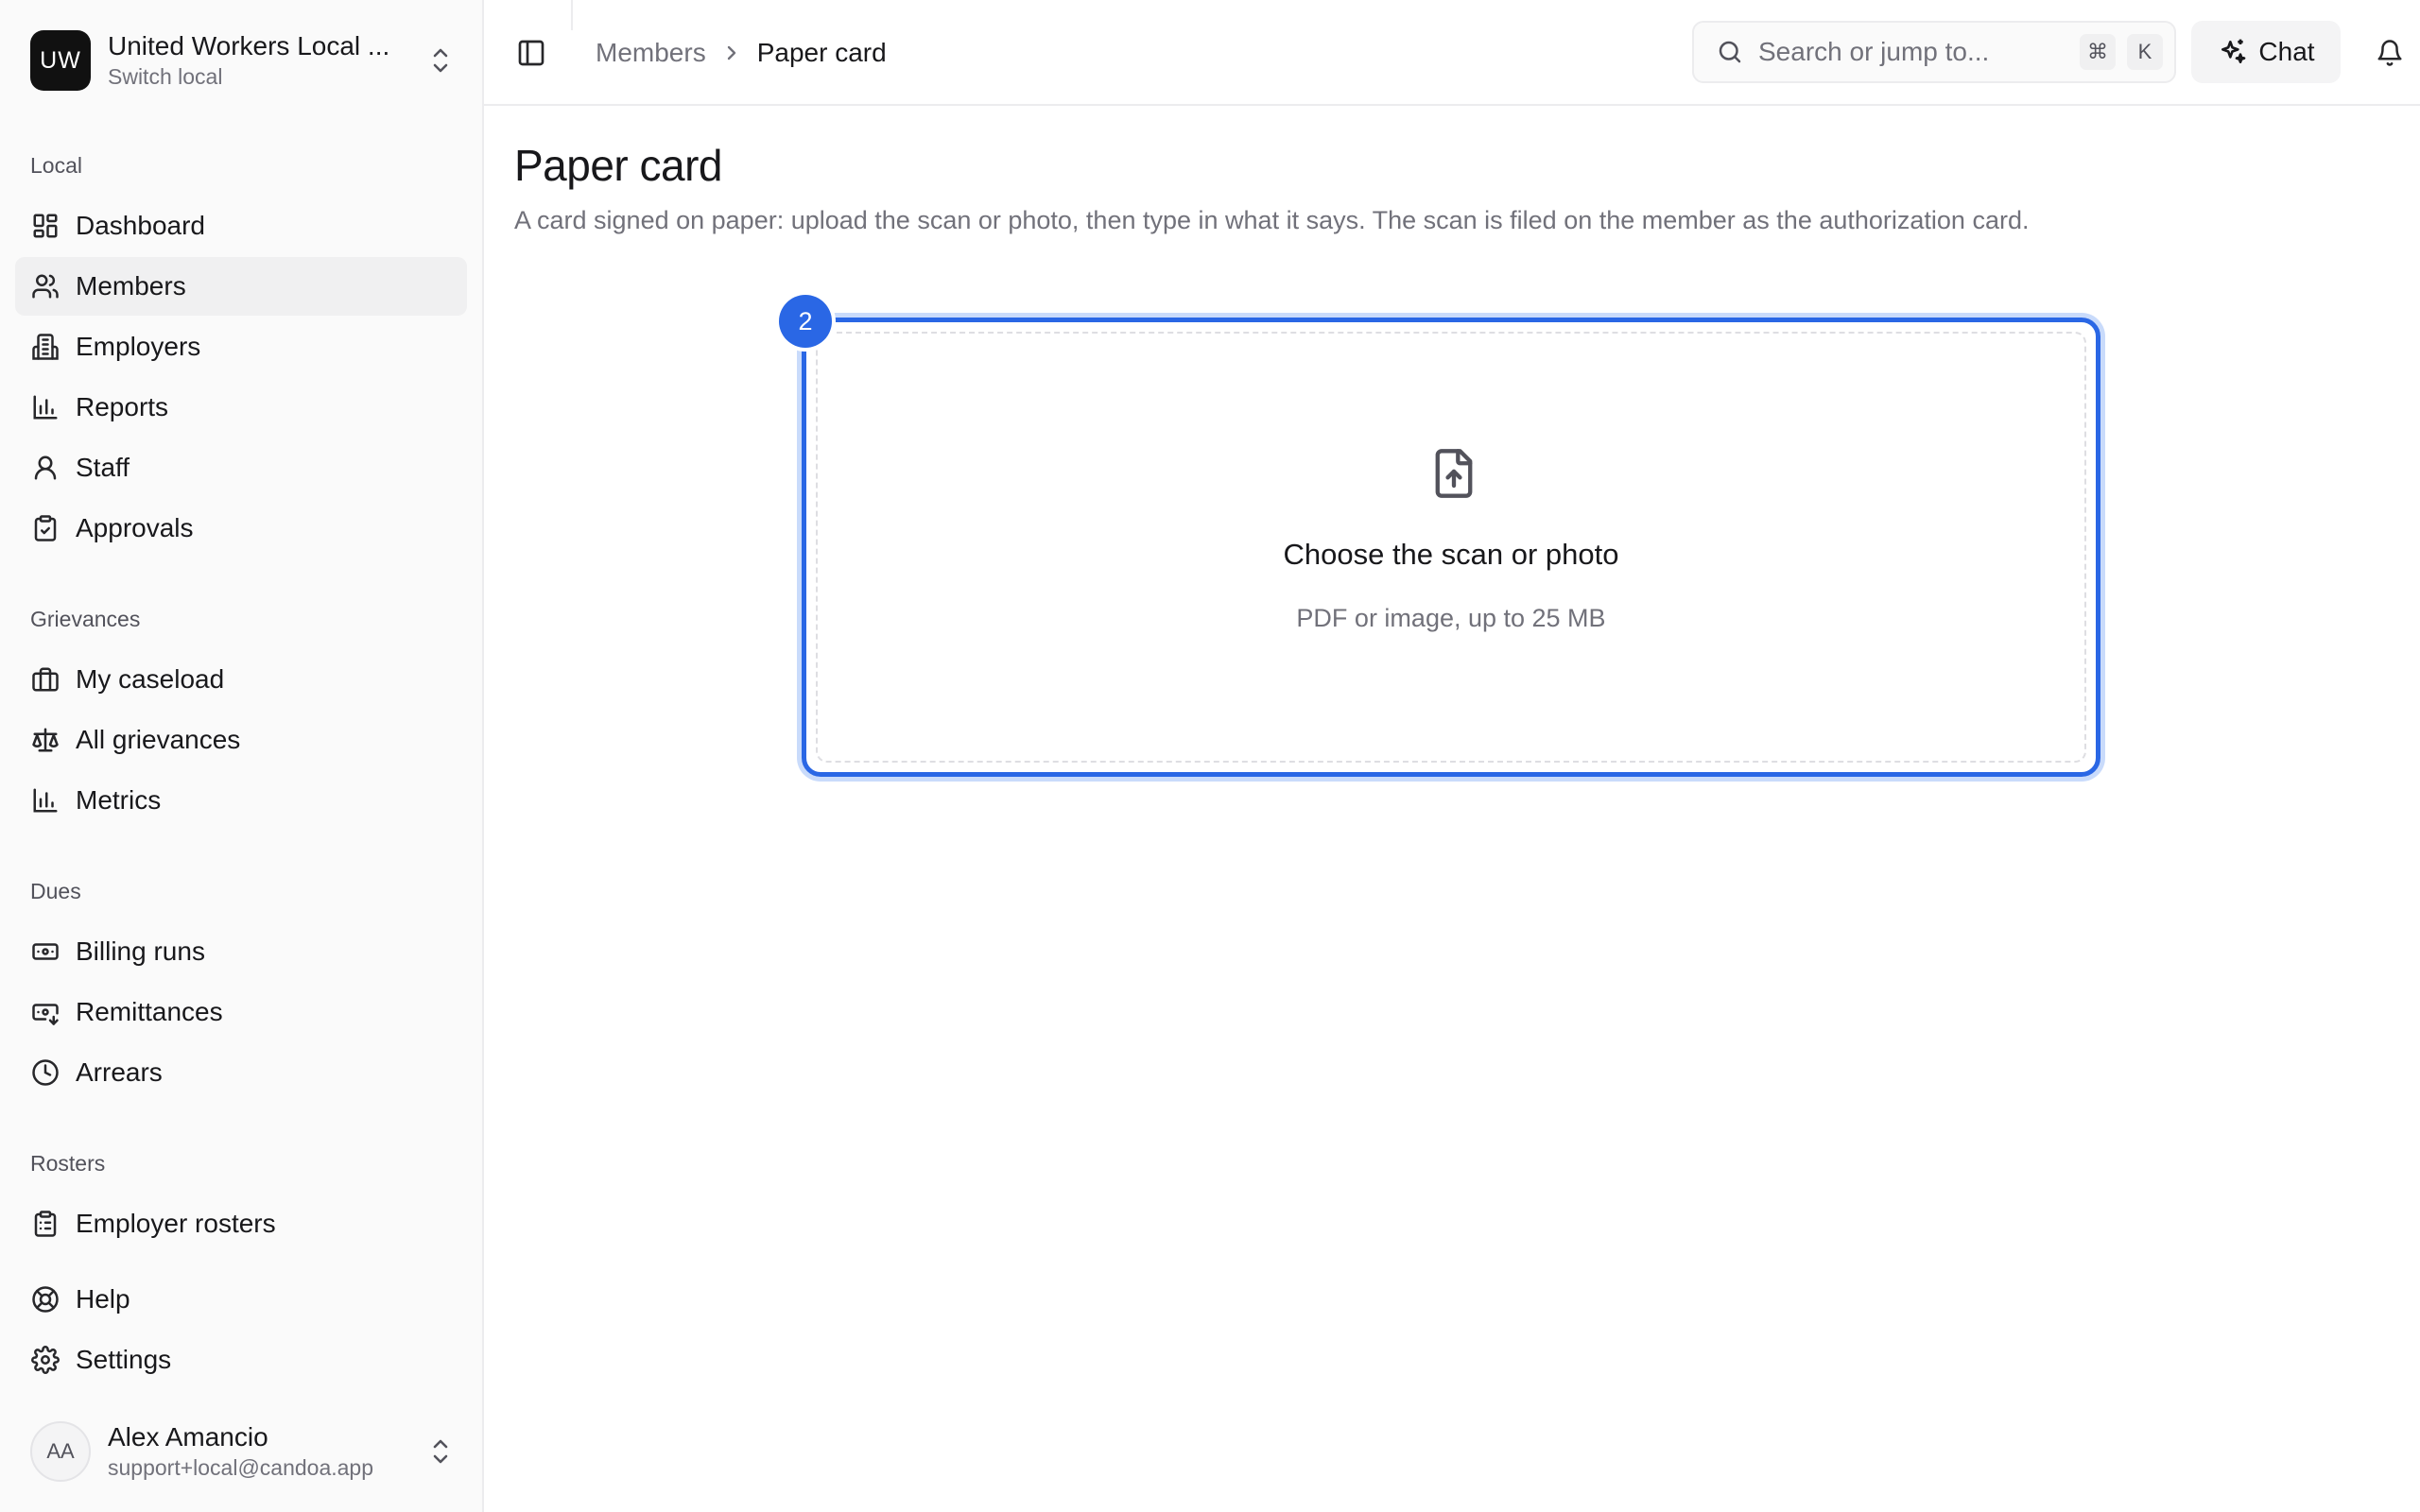  I want to click on sidebar-item-members: Members, so click(241, 286).